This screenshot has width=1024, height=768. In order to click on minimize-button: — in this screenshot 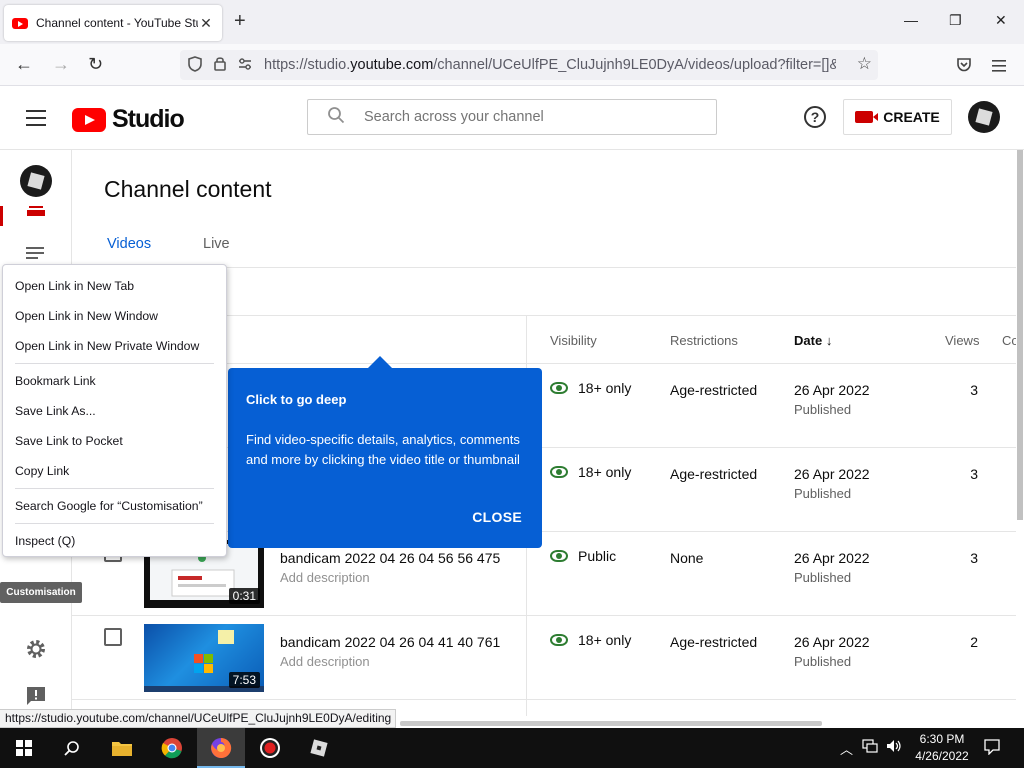, I will do `click(911, 20)`.